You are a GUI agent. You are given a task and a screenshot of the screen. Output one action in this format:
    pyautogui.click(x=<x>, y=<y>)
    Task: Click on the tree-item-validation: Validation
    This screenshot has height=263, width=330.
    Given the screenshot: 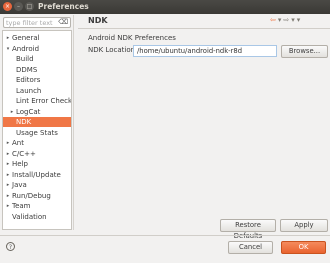 What is the action you would take?
    pyautogui.click(x=37, y=217)
    